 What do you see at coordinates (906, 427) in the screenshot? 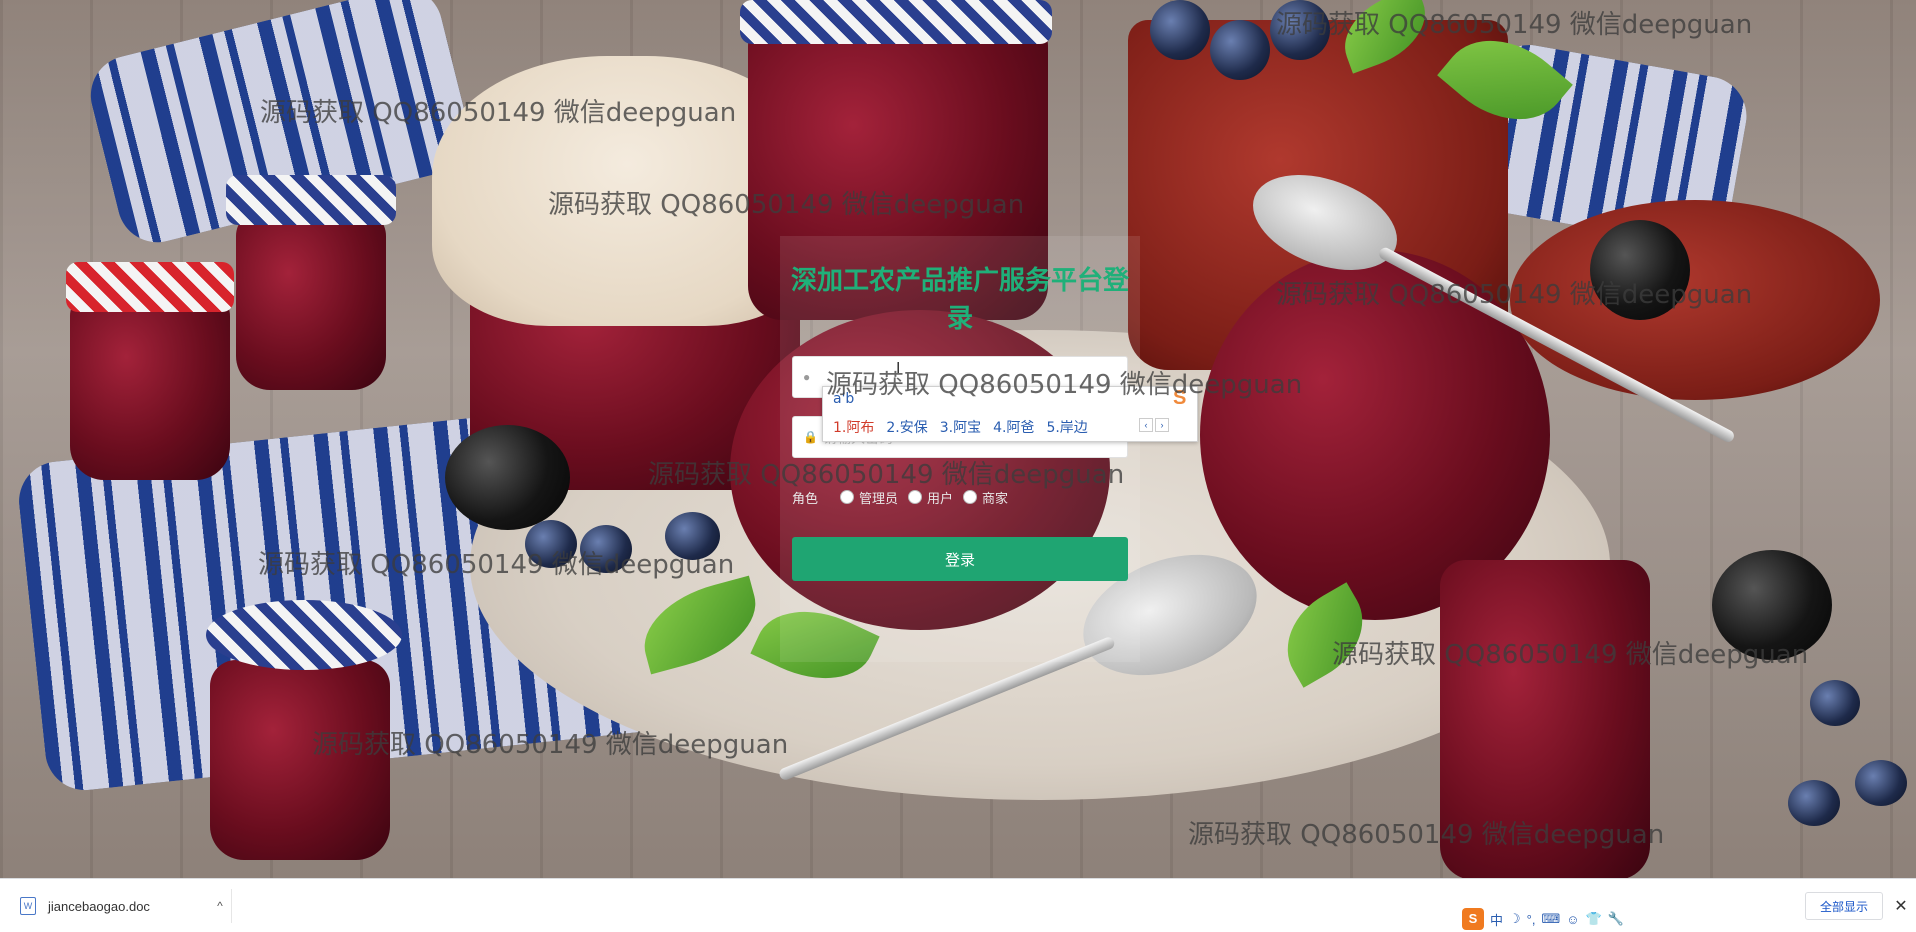
I see `ime-candidate: 2.安保` at bounding box center [906, 427].